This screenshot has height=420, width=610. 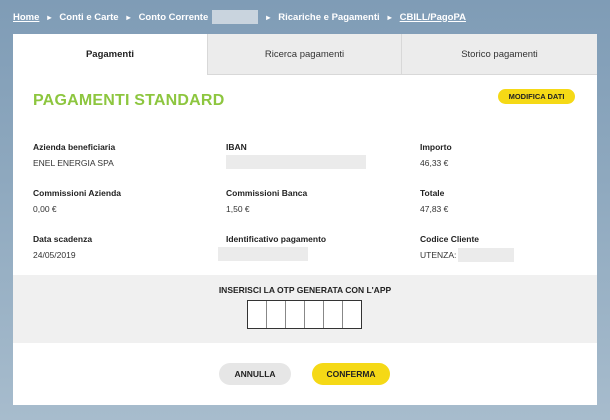 What do you see at coordinates (328, 17) in the screenshot?
I see `breadcrumb-ricariche-e-pagamenti: Ricariche e Pagamenti` at bounding box center [328, 17].